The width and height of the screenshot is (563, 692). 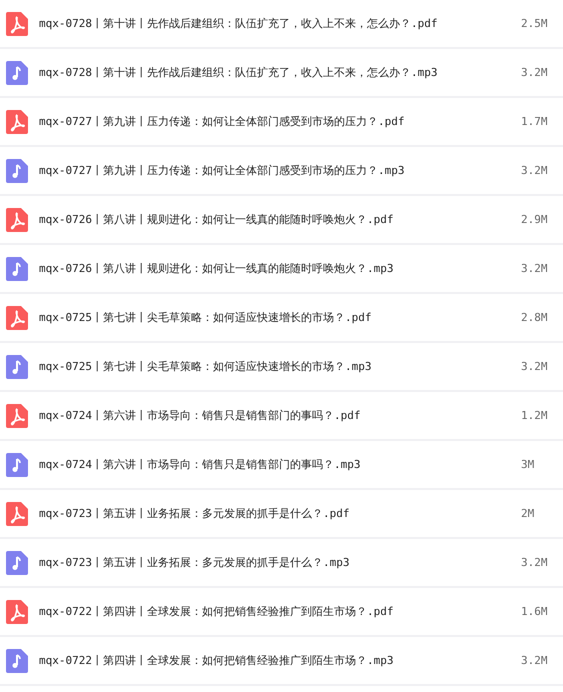 What do you see at coordinates (280, 611) in the screenshot?
I see `file-name: mqx-0722丨第四讲丨全球发展：如何把销售经验推广到陌生市场？.pdf` at bounding box center [280, 611].